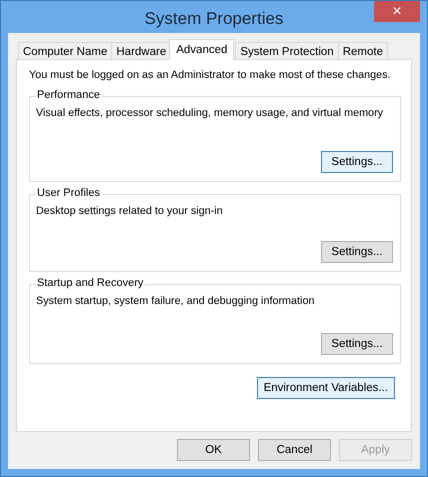  What do you see at coordinates (210, 113) in the screenshot?
I see `group-description: Visual effects, processor scheduling, memory usage, and virtual memory` at bounding box center [210, 113].